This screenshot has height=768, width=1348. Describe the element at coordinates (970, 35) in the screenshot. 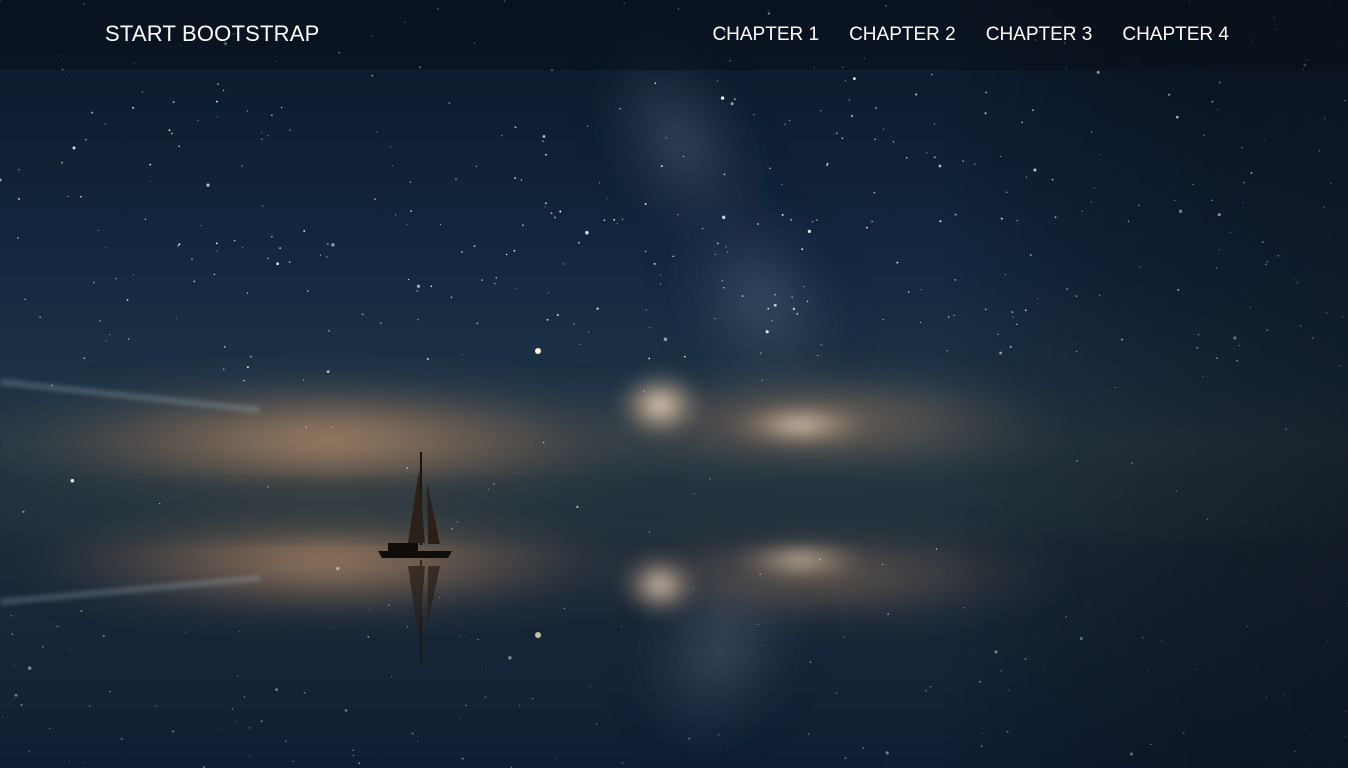

I see `nav-links: CHAPTER 1 CHAPTER 2 CHAPTER 3 CHAPTER 4` at that location.